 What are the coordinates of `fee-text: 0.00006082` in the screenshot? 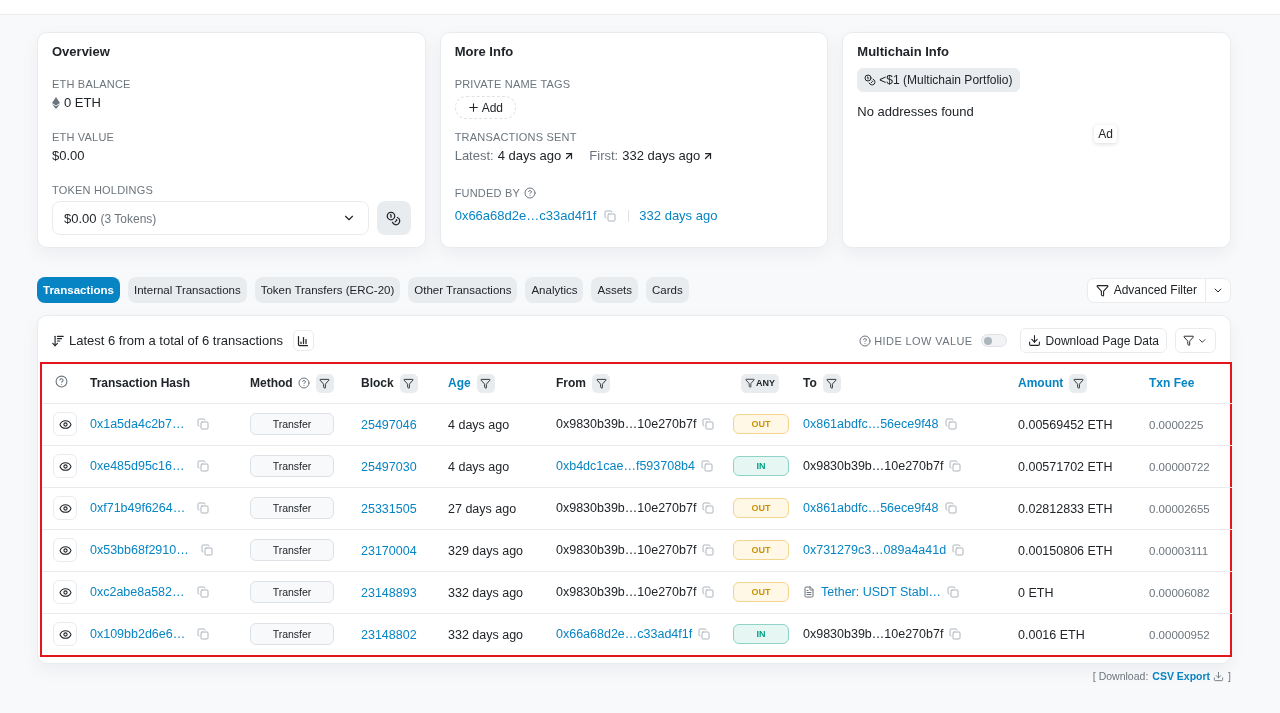 It's located at (1179, 592).